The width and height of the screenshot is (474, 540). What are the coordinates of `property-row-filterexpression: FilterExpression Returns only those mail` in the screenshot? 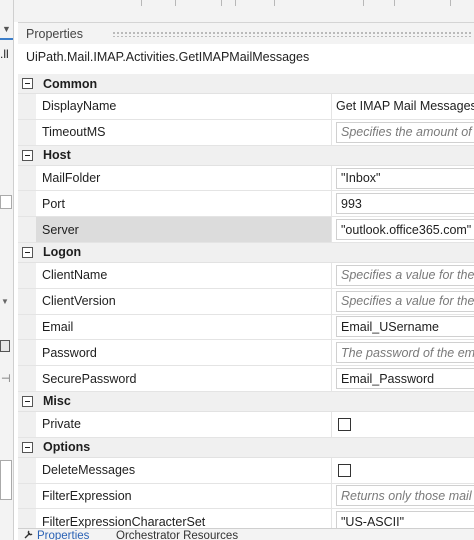 It's located at (246, 496).